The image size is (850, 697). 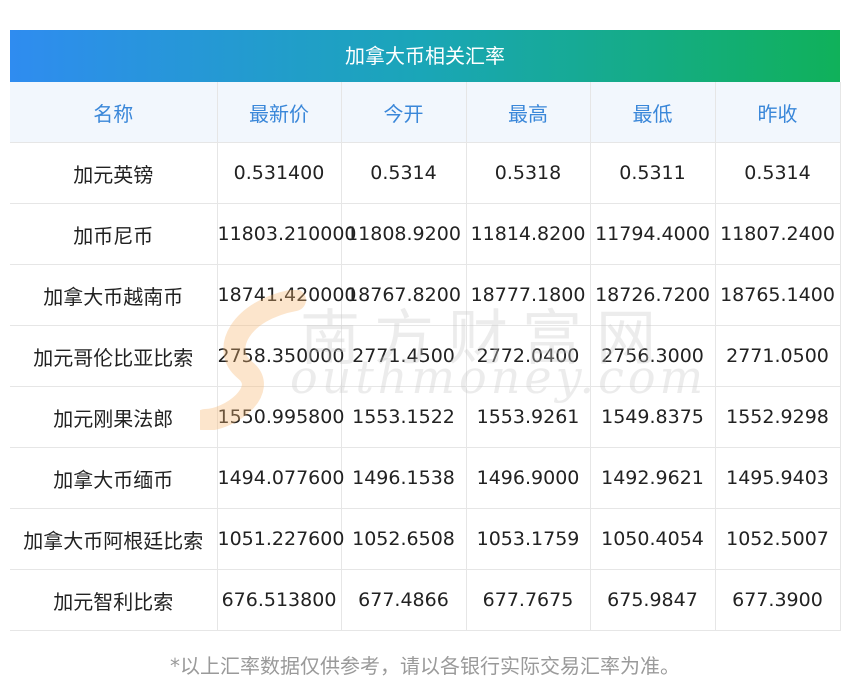 I want to click on low-price: 2756.3000, so click(x=653, y=356).